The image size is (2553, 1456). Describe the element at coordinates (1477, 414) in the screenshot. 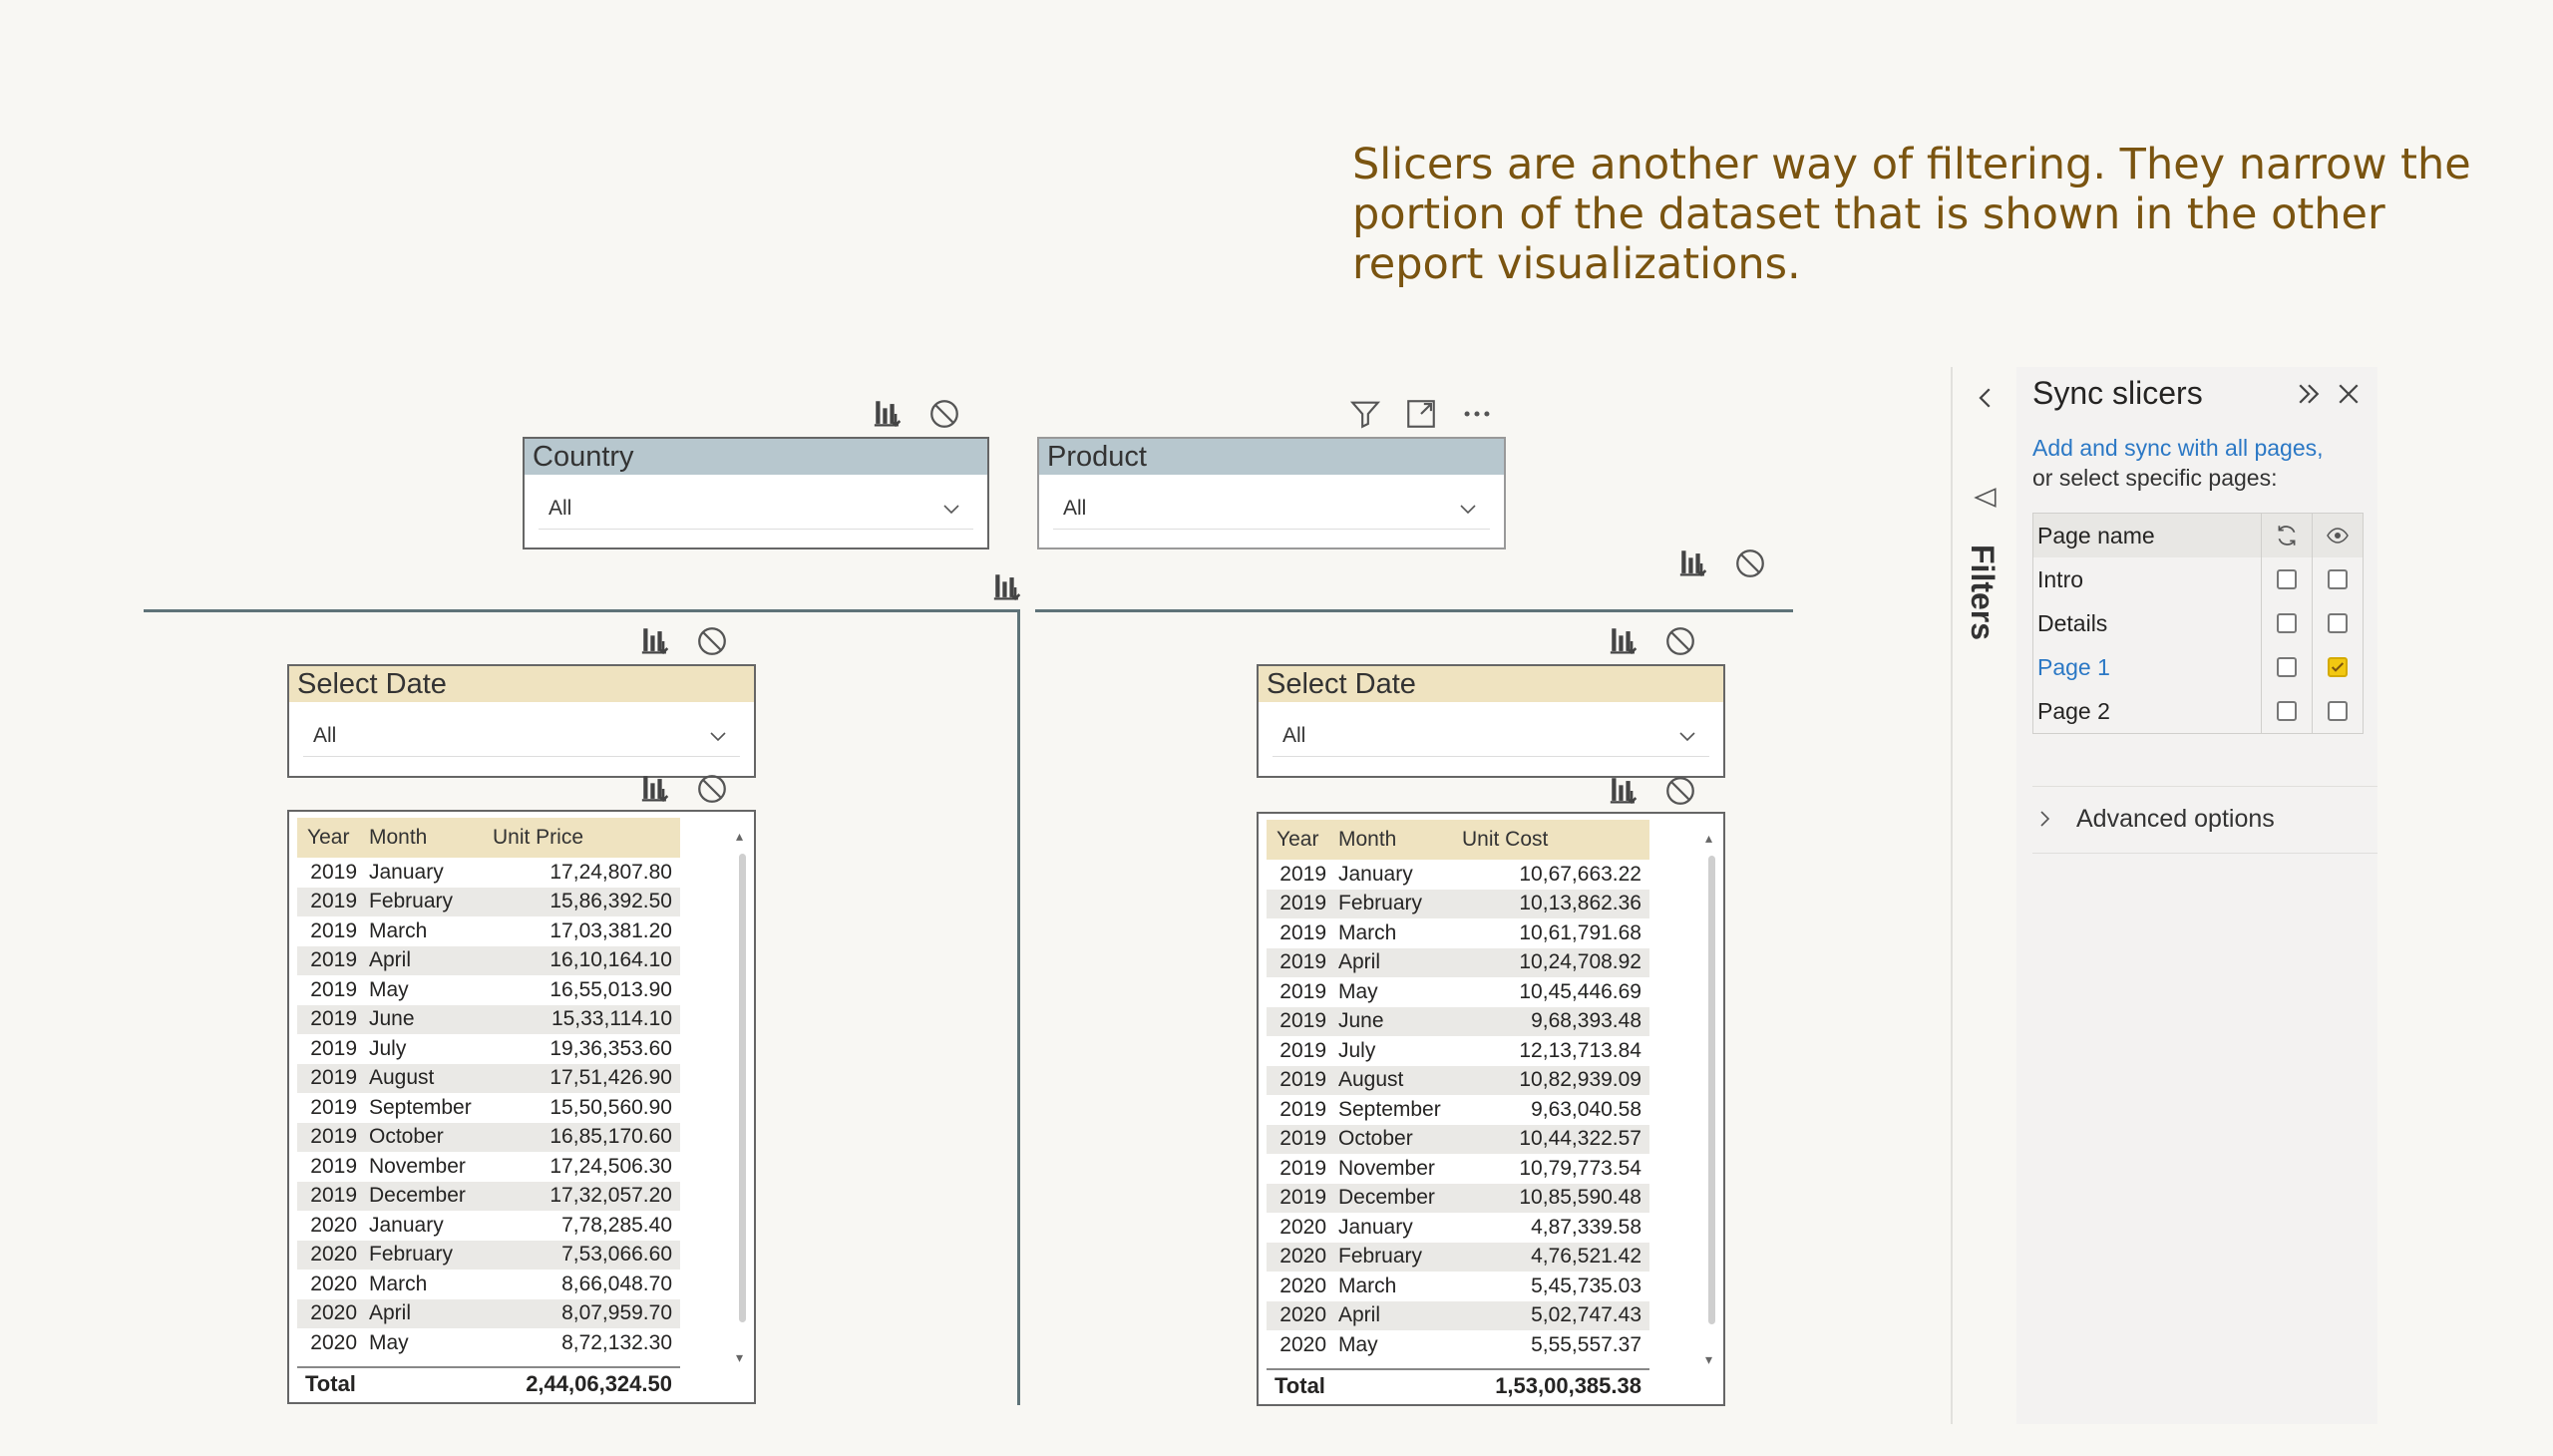

I see `more-options-icon` at that location.